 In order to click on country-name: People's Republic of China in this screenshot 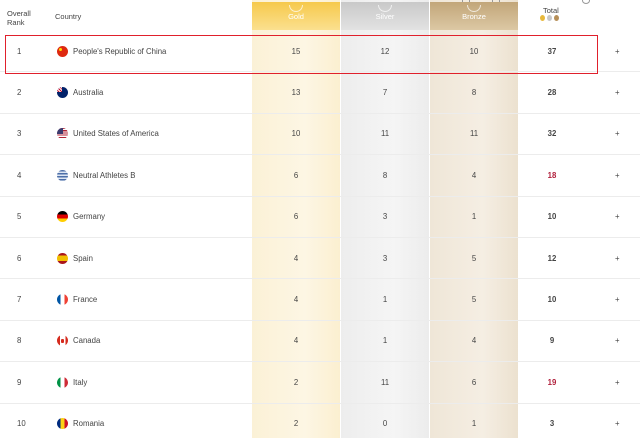, I will do `click(119, 51)`.